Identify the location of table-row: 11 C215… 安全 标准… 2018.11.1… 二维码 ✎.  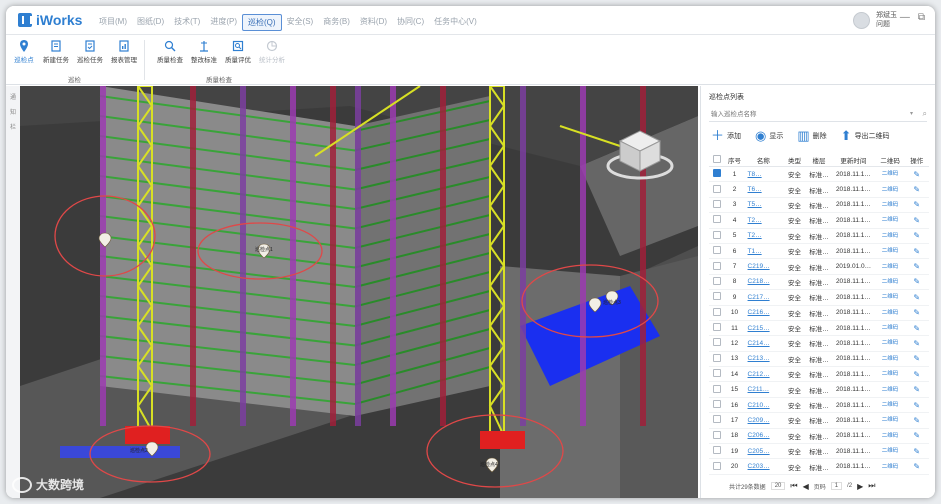
(819, 328).